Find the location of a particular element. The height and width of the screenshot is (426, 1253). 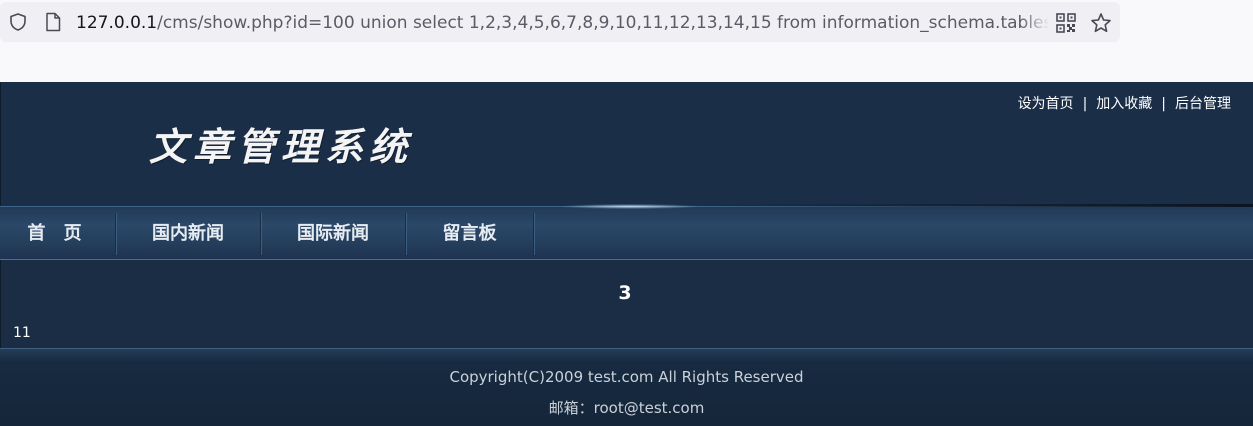

nav-item-label: 国内新闻 is located at coordinates (188, 233).